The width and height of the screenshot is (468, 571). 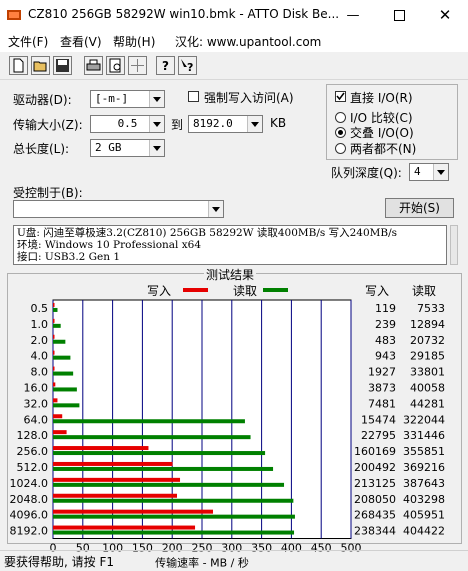 What do you see at coordinates (40, 324) in the screenshot?
I see `category-label: 1.0` at bounding box center [40, 324].